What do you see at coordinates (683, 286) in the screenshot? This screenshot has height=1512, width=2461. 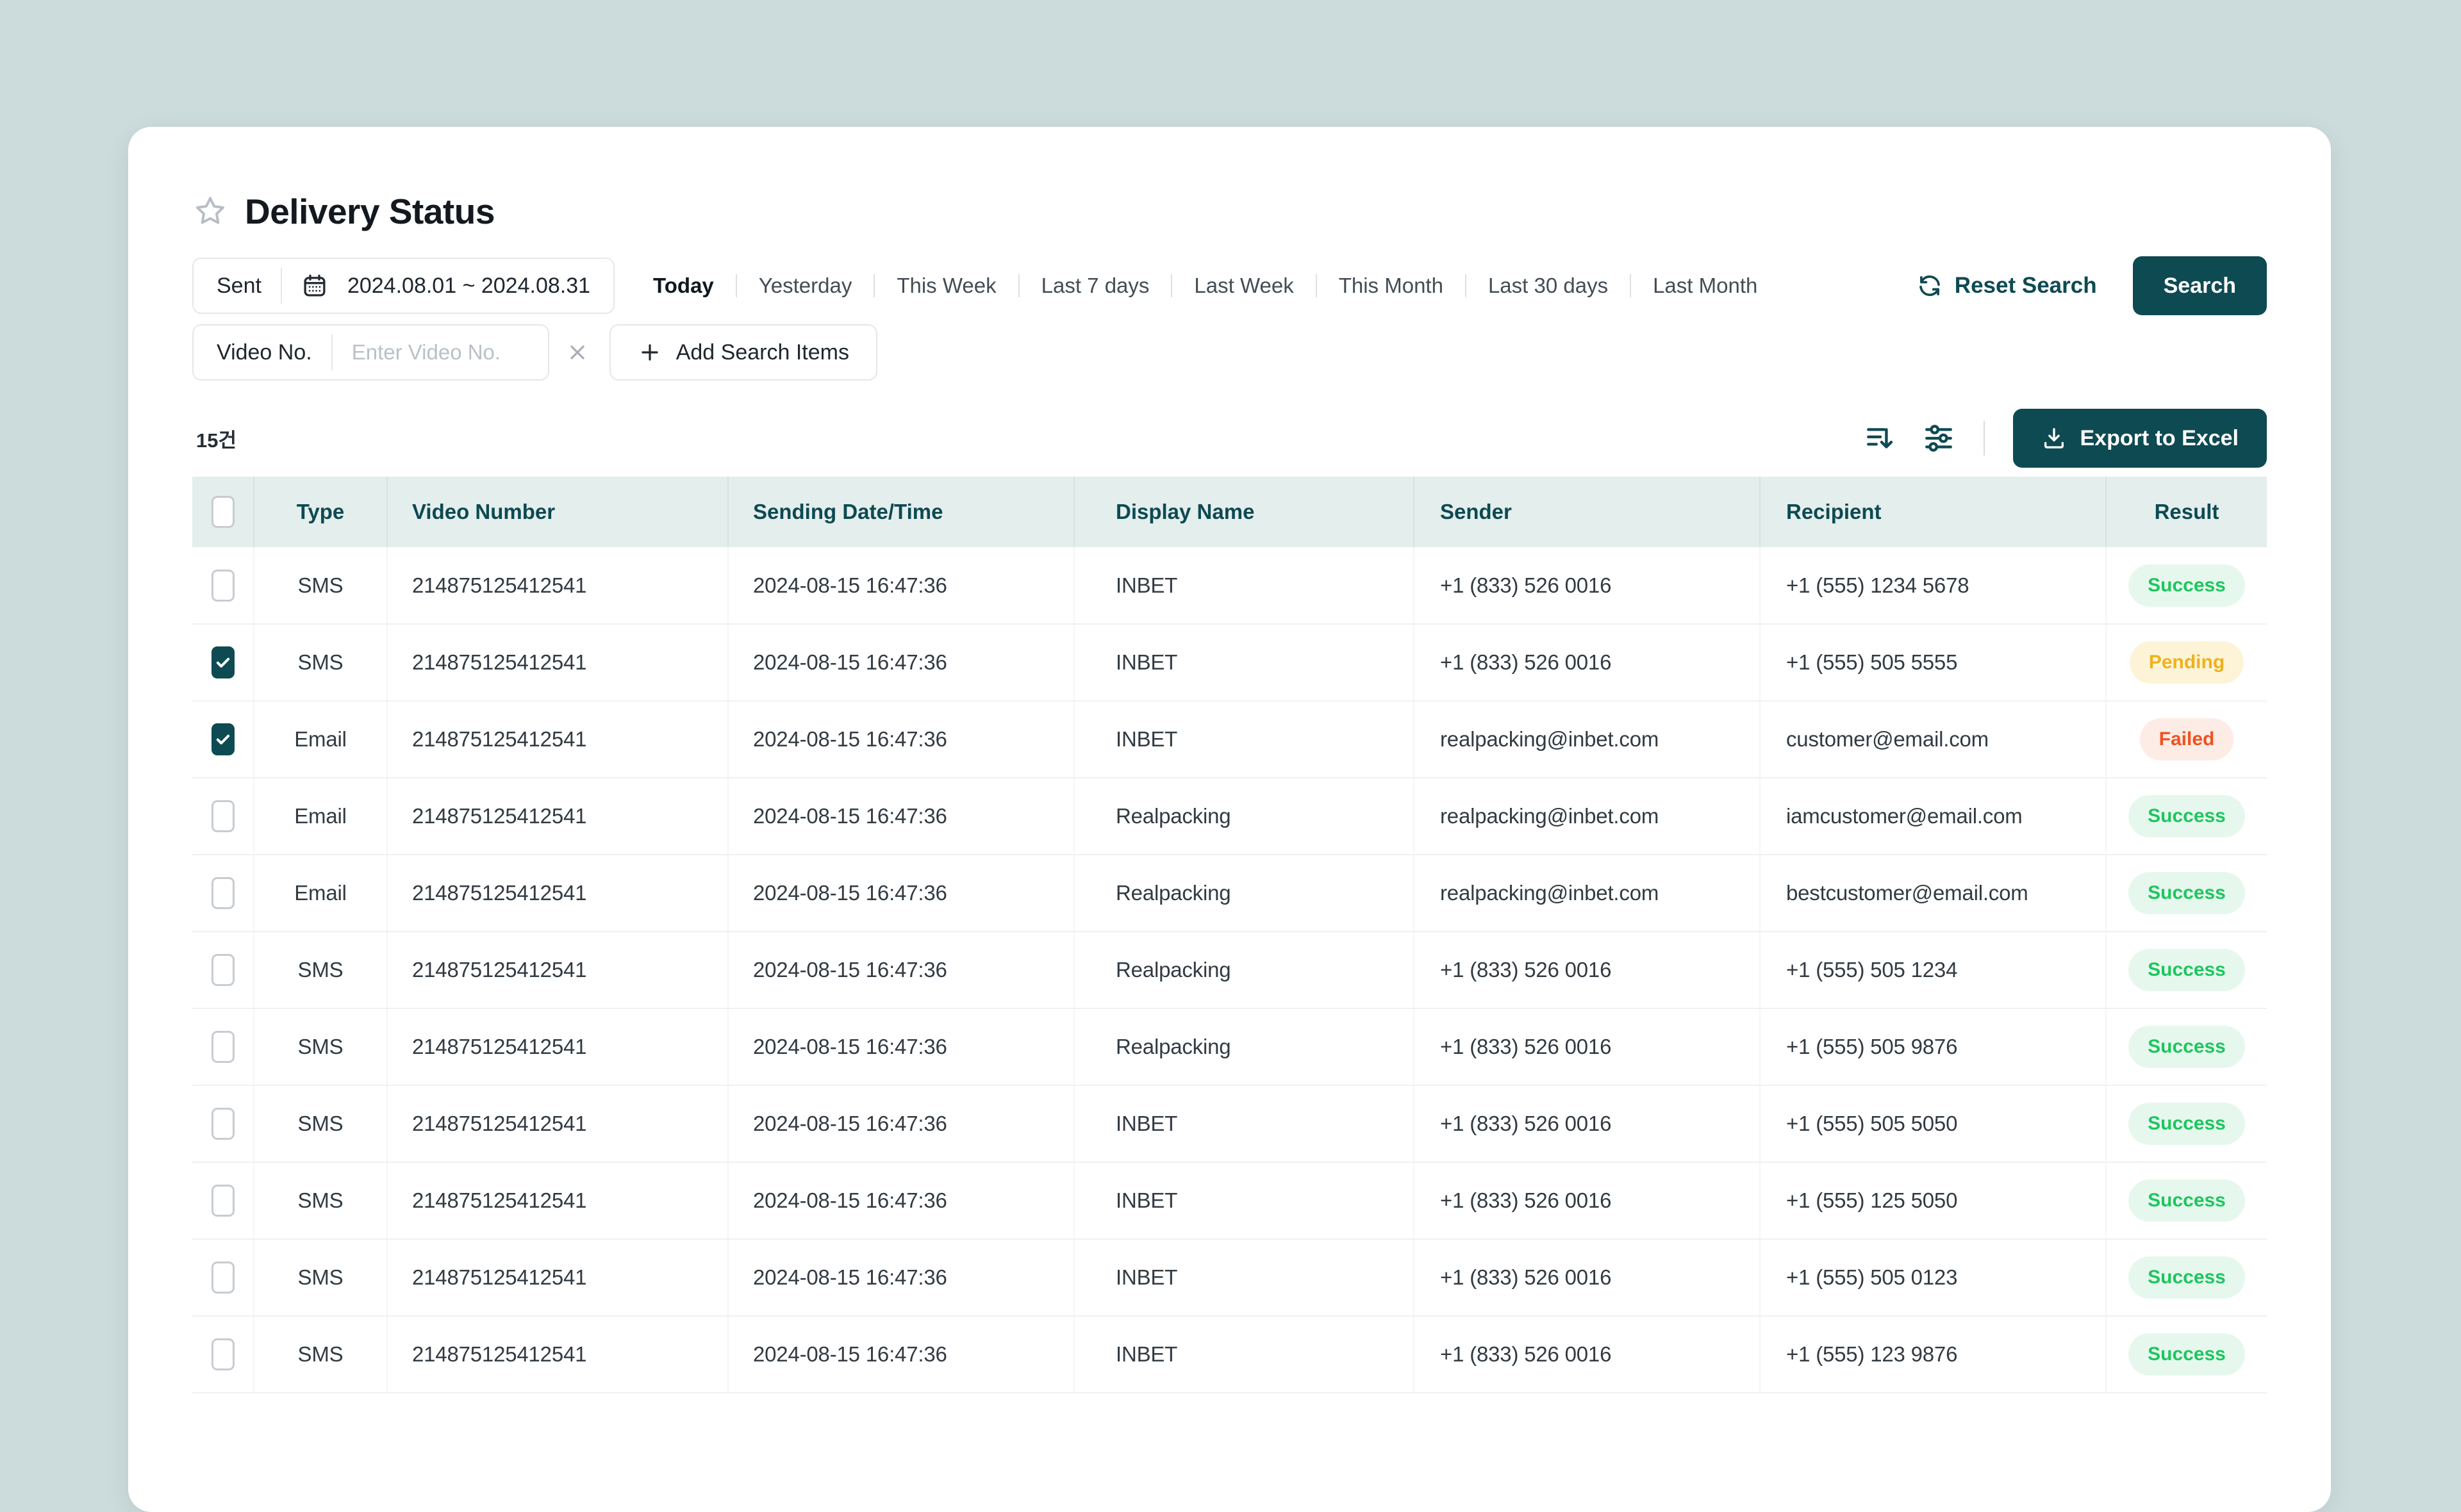 I see `quick-range-today: Today` at bounding box center [683, 286].